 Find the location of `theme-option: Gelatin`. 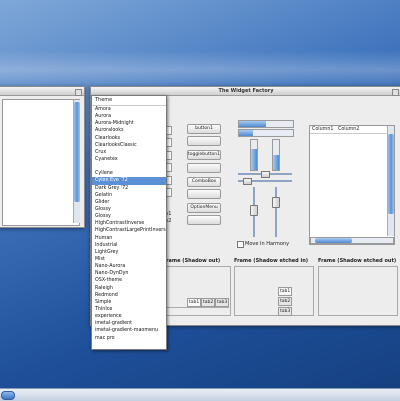

theme-option: Gelatin is located at coordinates (129, 195).